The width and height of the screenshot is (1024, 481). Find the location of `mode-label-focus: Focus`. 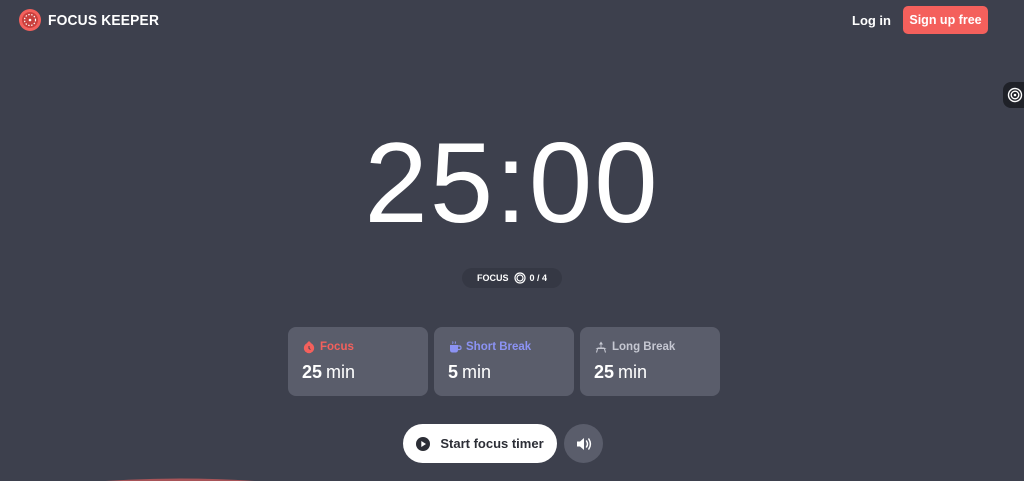

mode-label-focus: Focus is located at coordinates (337, 347).